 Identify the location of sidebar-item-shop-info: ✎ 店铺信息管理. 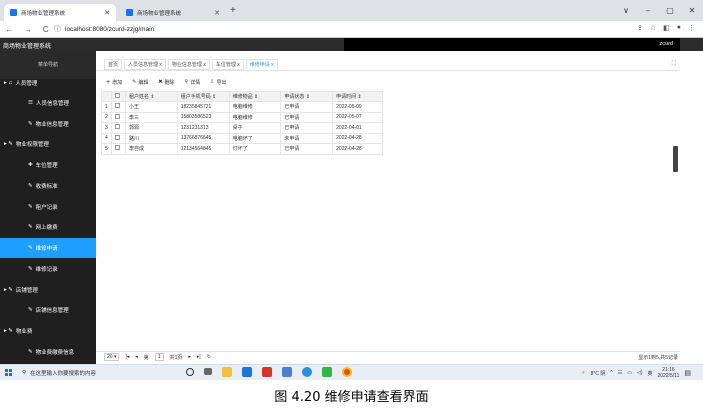
(48, 310).